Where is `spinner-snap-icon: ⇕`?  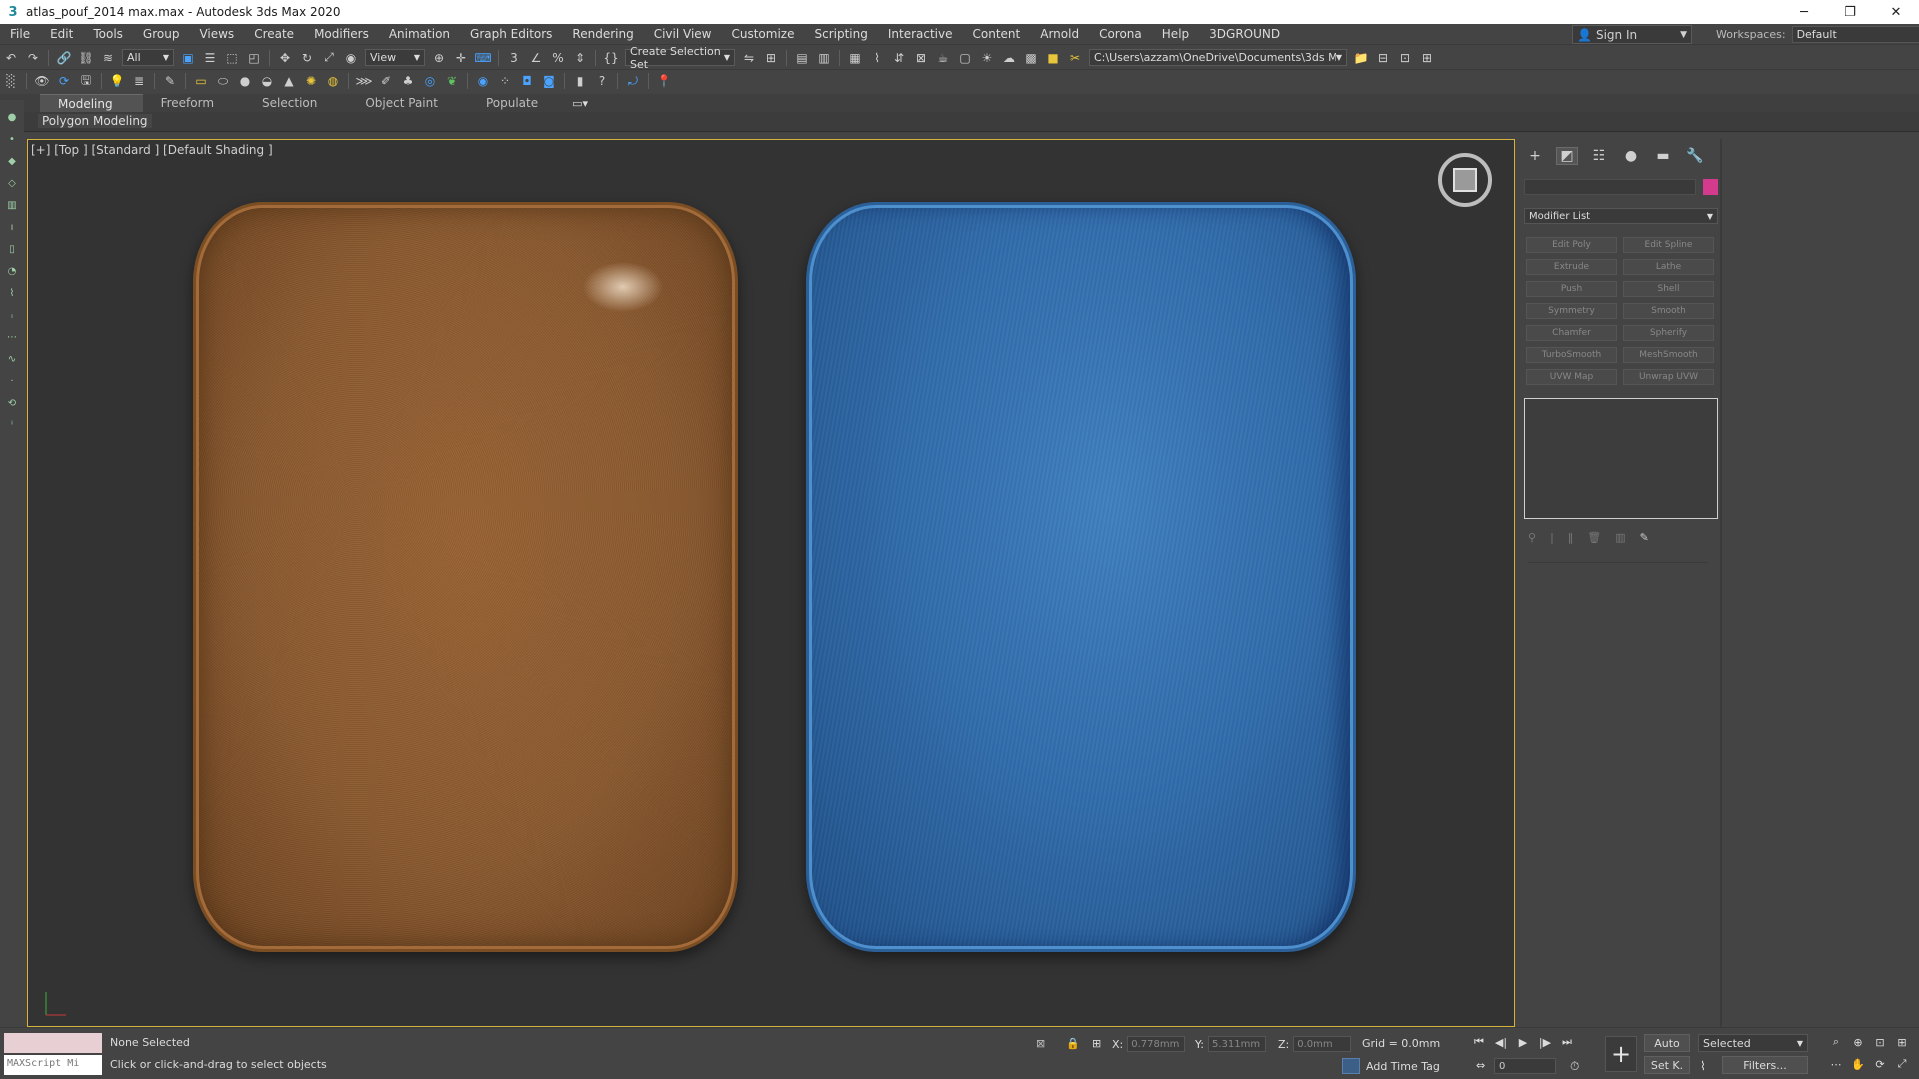 spinner-snap-icon: ⇕ is located at coordinates (580, 58).